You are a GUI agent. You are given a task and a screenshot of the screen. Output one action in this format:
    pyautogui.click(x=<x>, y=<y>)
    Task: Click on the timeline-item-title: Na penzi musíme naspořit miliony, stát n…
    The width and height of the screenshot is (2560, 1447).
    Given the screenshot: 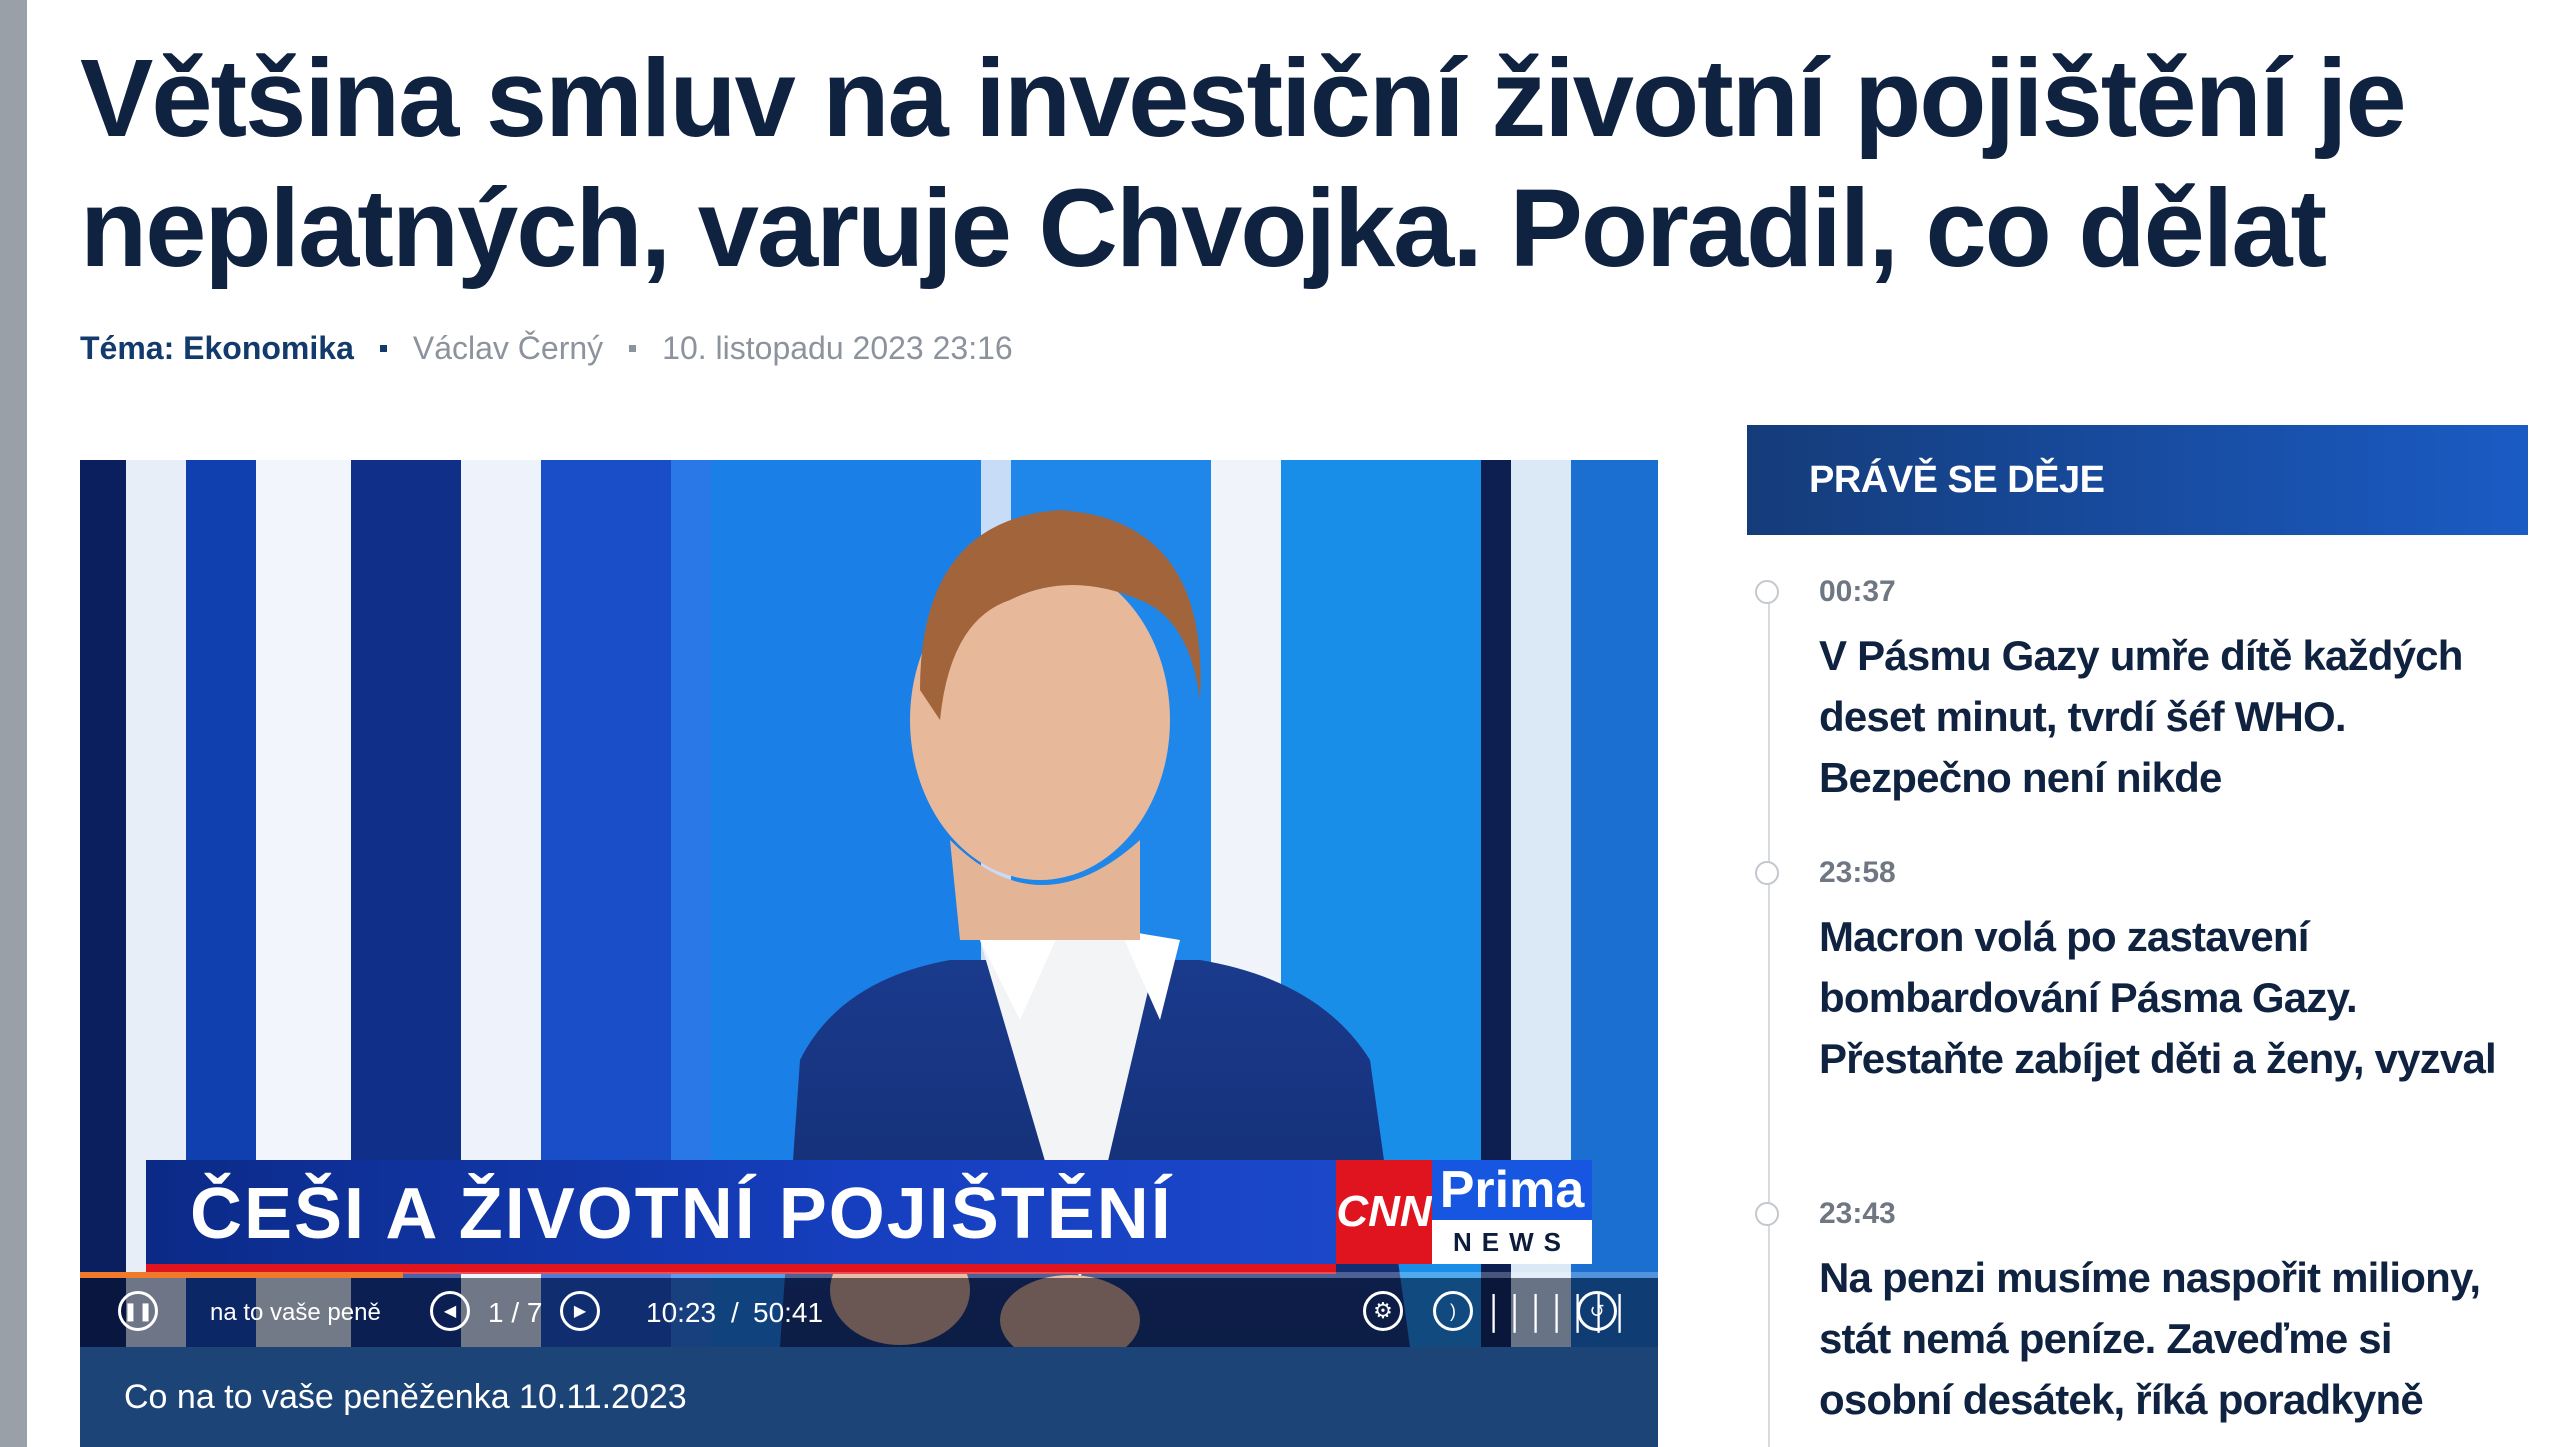 What is the action you would take?
    pyautogui.click(x=2159, y=1338)
    